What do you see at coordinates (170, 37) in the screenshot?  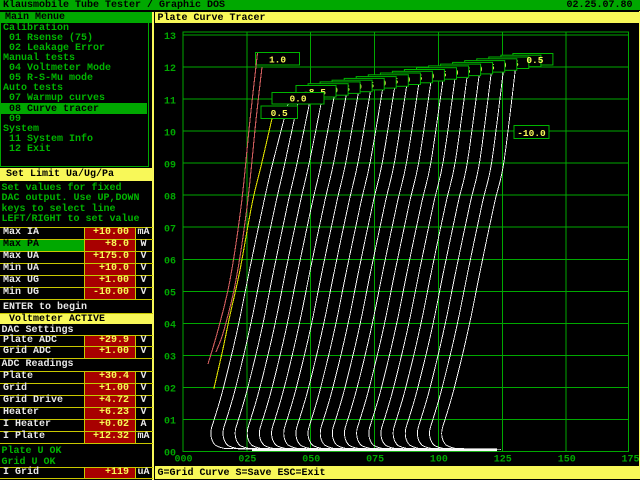 I see `svg-text: 13` at bounding box center [170, 37].